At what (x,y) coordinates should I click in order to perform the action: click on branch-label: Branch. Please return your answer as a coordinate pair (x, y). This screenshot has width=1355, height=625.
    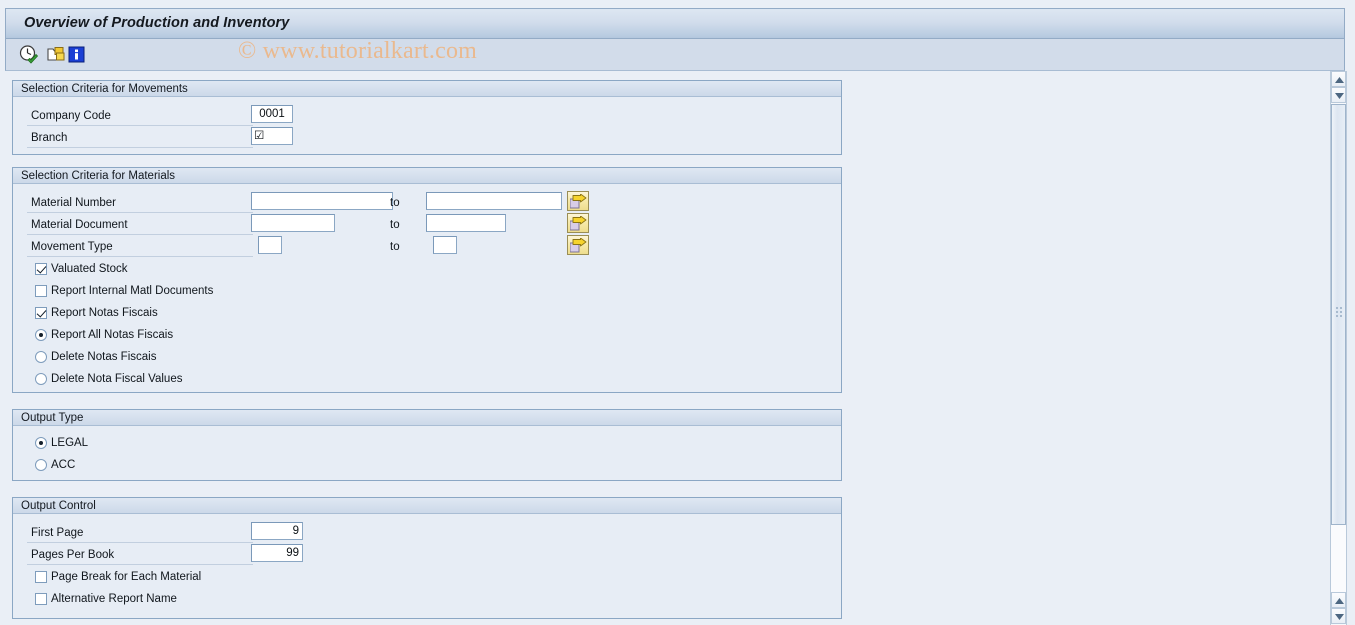
    Looking at the image, I should click on (49, 138).